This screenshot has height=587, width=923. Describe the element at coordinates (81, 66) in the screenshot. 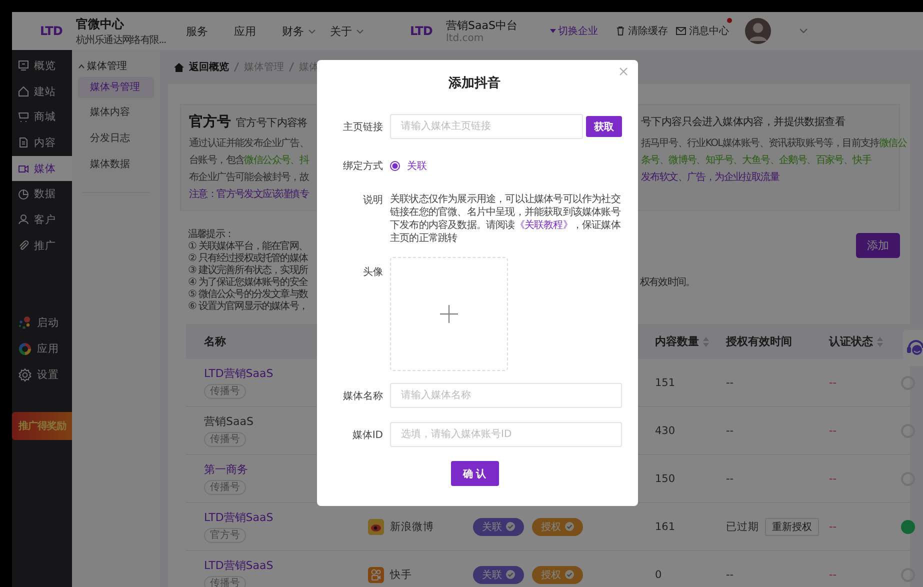

I see `chevron-up-icon` at that location.